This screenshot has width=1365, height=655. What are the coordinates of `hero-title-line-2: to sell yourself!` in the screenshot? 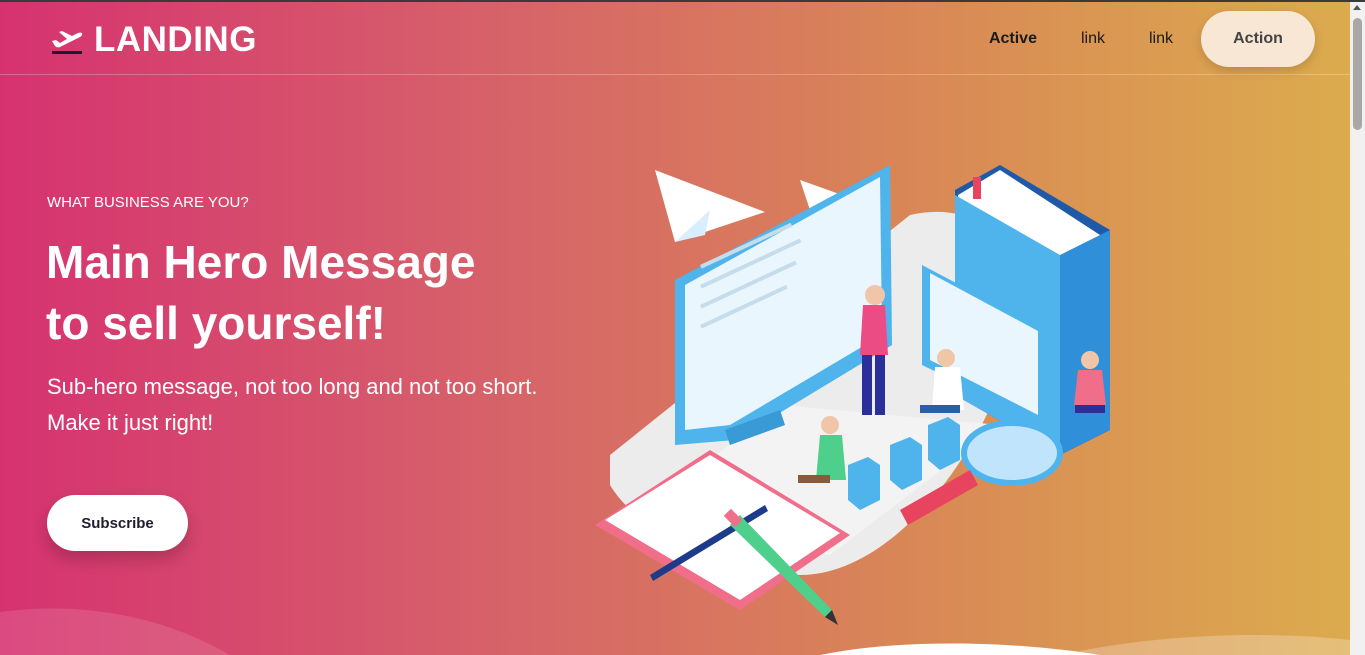 It's located at (216, 323).